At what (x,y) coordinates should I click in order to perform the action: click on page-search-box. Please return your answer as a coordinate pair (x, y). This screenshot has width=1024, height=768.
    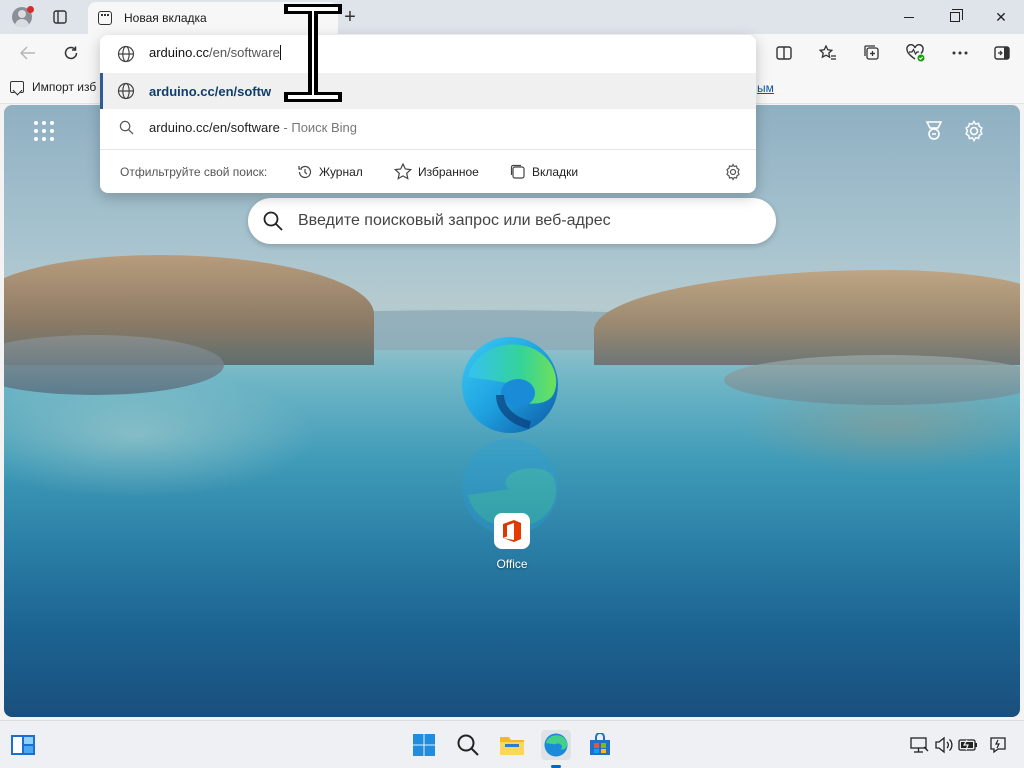
    Looking at the image, I should click on (512, 221).